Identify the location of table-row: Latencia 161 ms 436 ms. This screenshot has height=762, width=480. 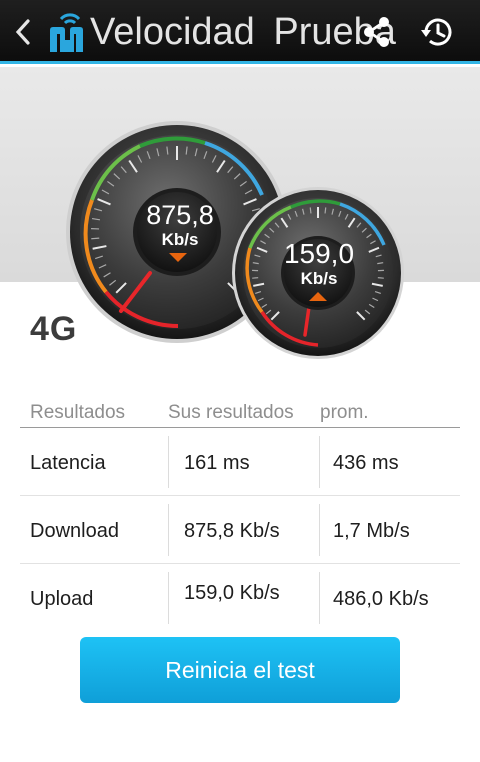
(240, 462).